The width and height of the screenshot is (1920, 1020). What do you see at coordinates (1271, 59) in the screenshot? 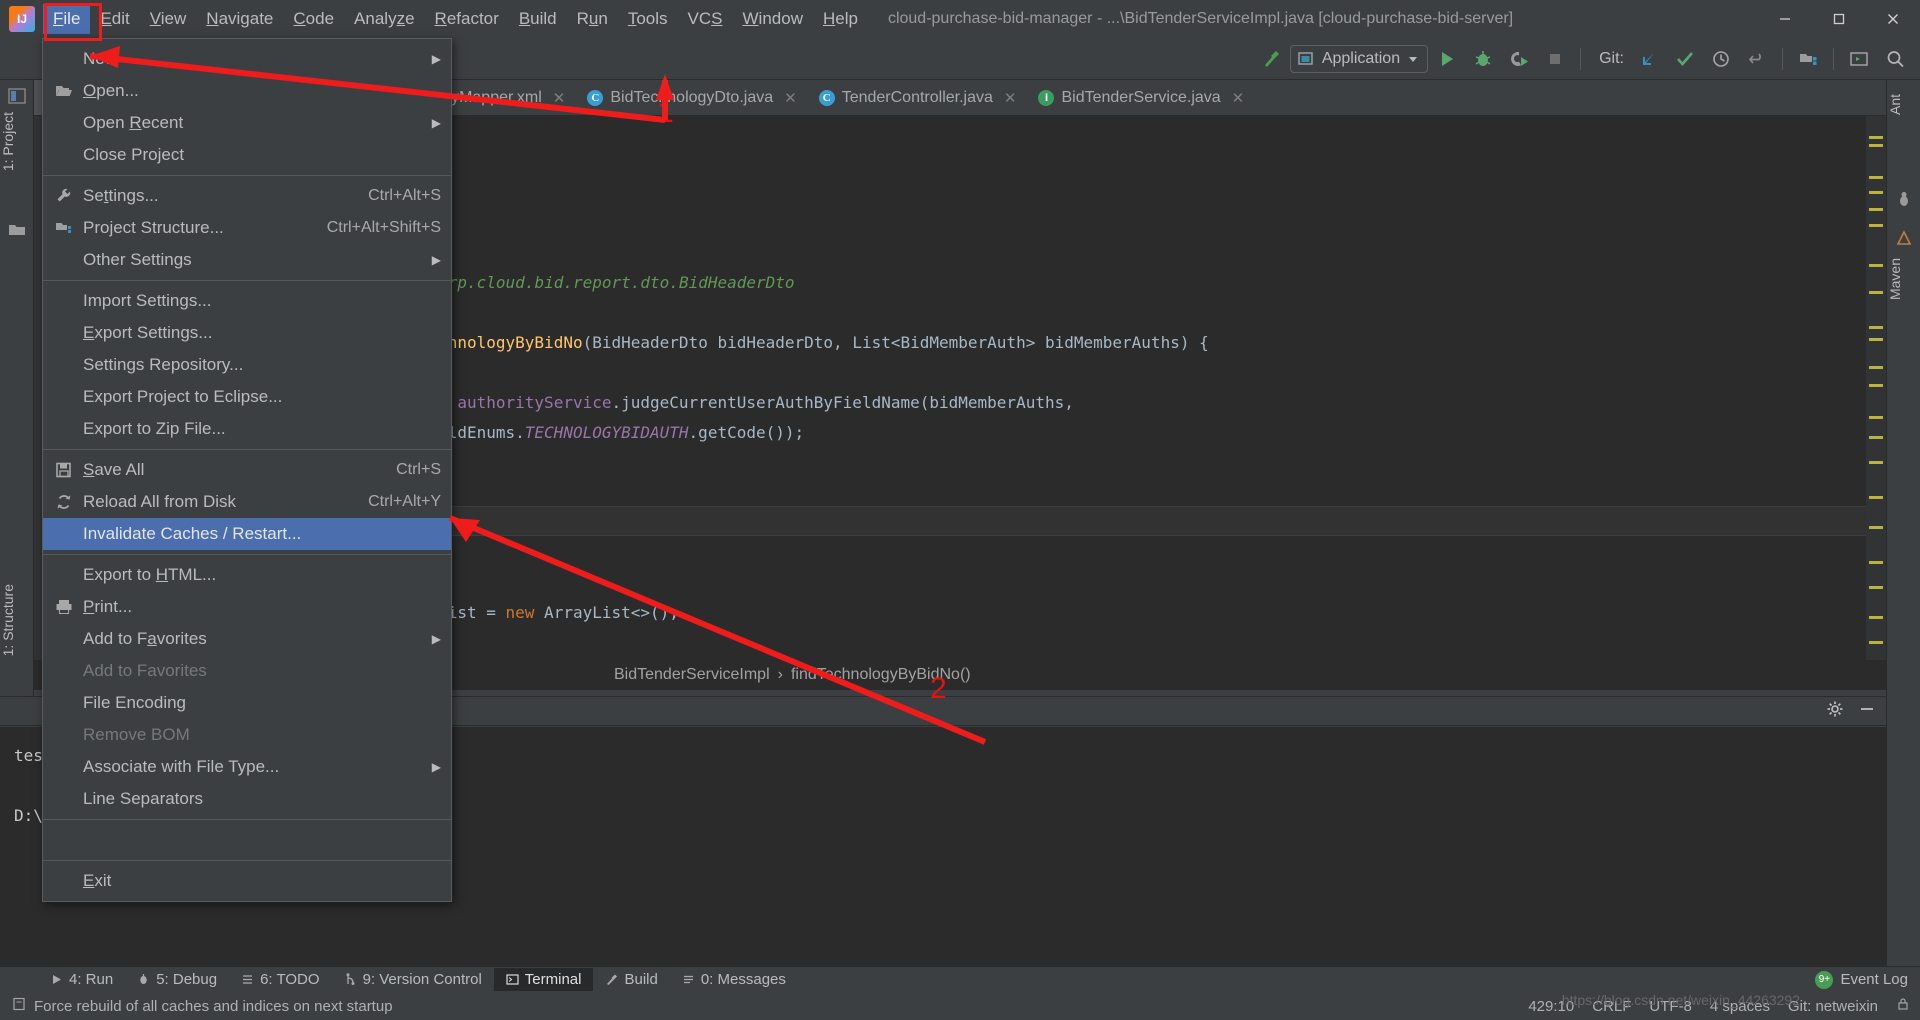
I see `hammer-icon` at bounding box center [1271, 59].